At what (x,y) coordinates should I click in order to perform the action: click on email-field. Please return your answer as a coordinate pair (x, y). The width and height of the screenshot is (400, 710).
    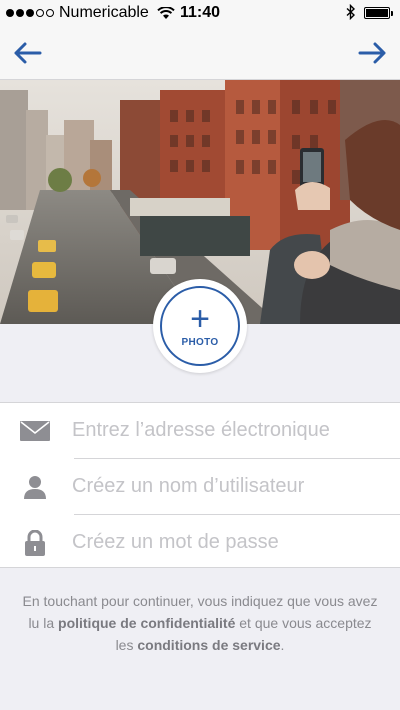
    Looking at the image, I should click on (231, 430).